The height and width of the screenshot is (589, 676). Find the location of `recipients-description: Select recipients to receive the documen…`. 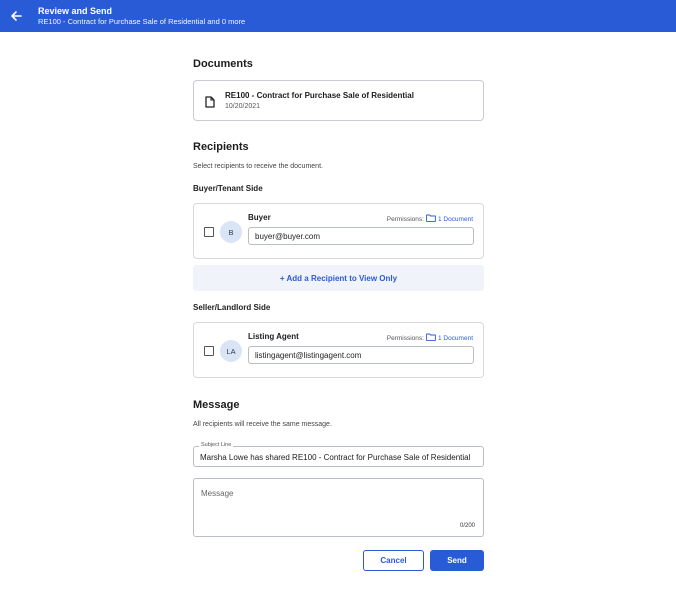

recipients-description: Select recipients to receive the documen… is located at coordinates (258, 166).